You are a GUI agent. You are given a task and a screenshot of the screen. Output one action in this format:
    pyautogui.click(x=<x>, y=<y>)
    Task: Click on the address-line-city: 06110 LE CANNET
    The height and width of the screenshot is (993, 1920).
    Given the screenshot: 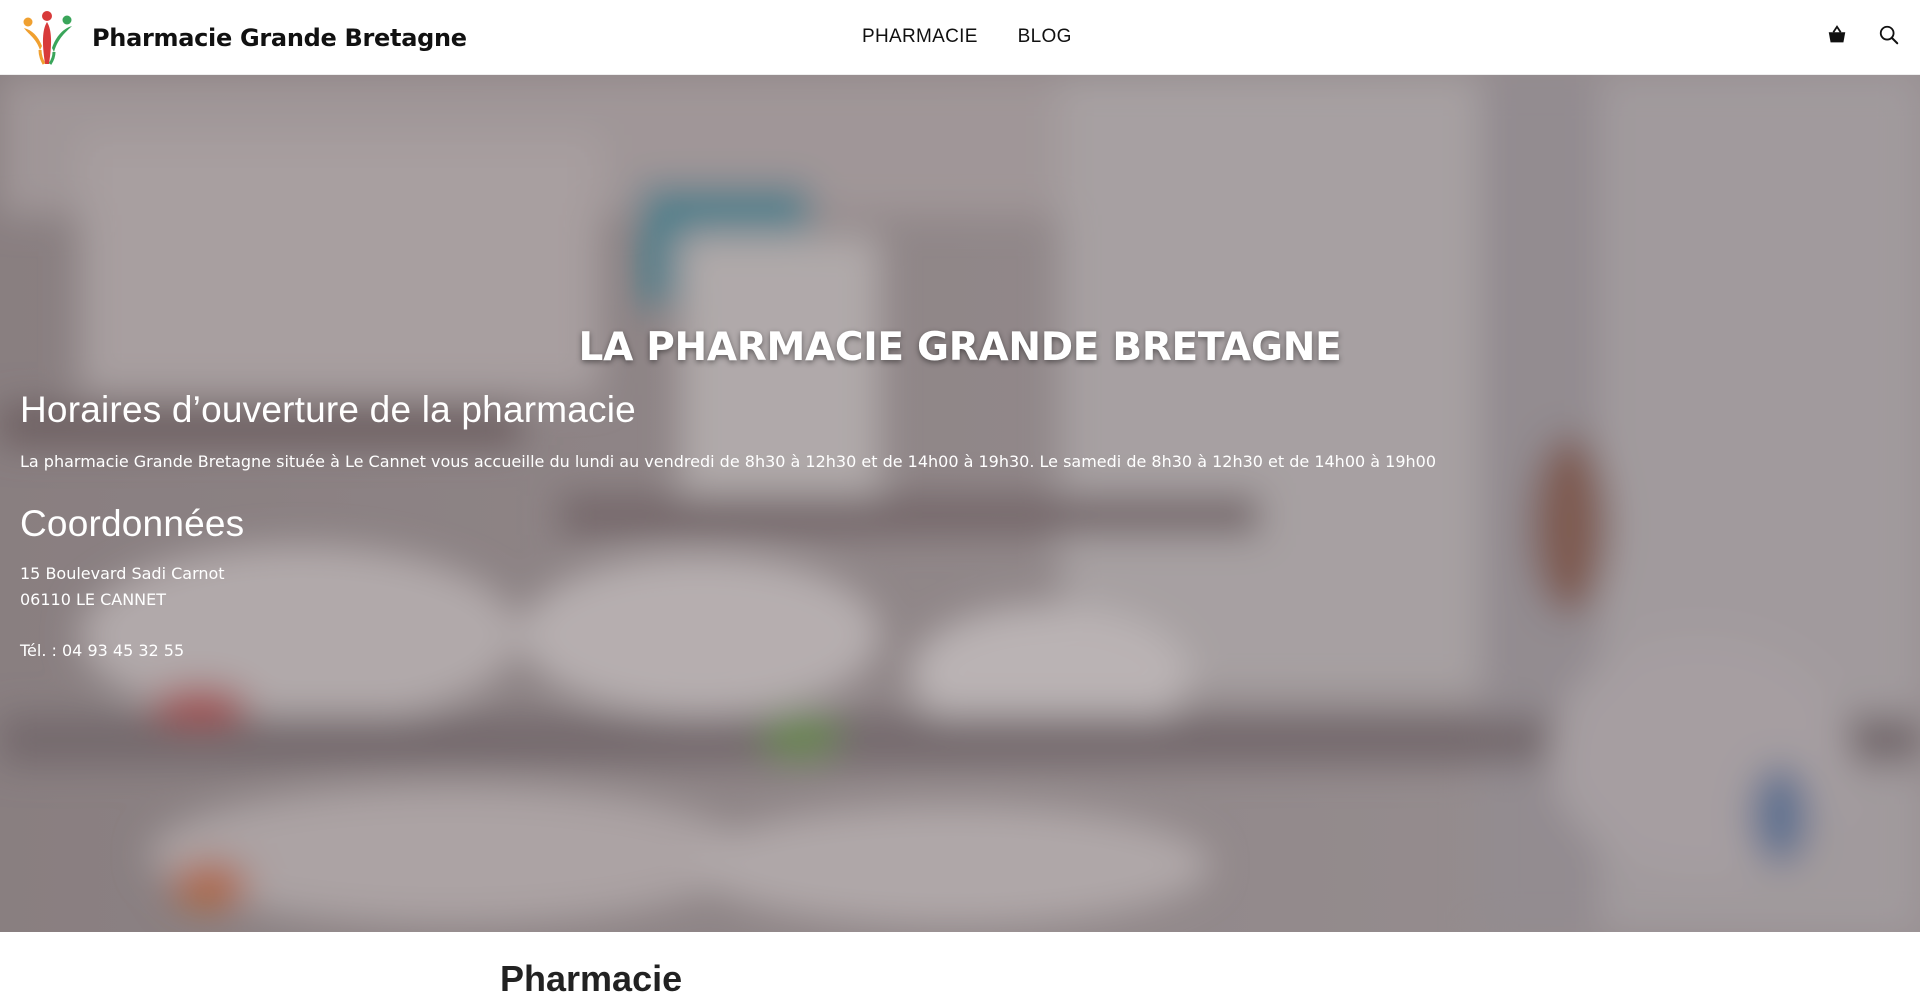 What is the action you would take?
    pyautogui.click(x=93, y=599)
    